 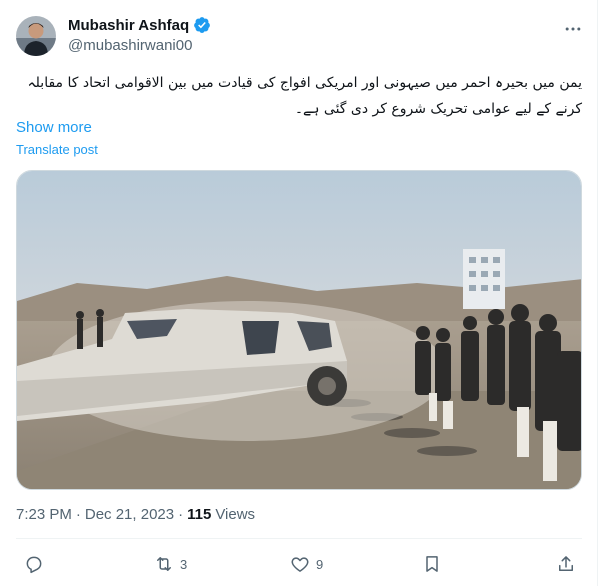 What do you see at coordinates (36, 36) in the screenshot?
I see `avatar` at bounding box center [36, 36].